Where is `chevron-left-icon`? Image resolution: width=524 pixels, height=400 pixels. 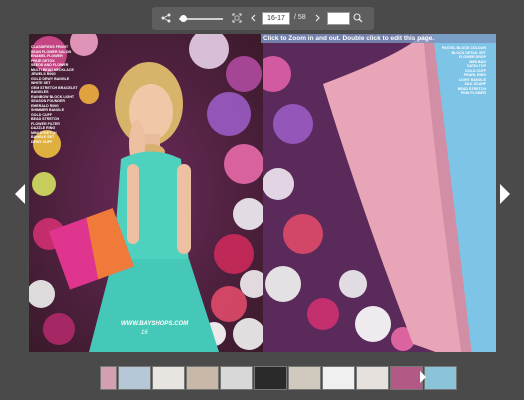
chevron-left-icon is located at coordinates (254, 19).